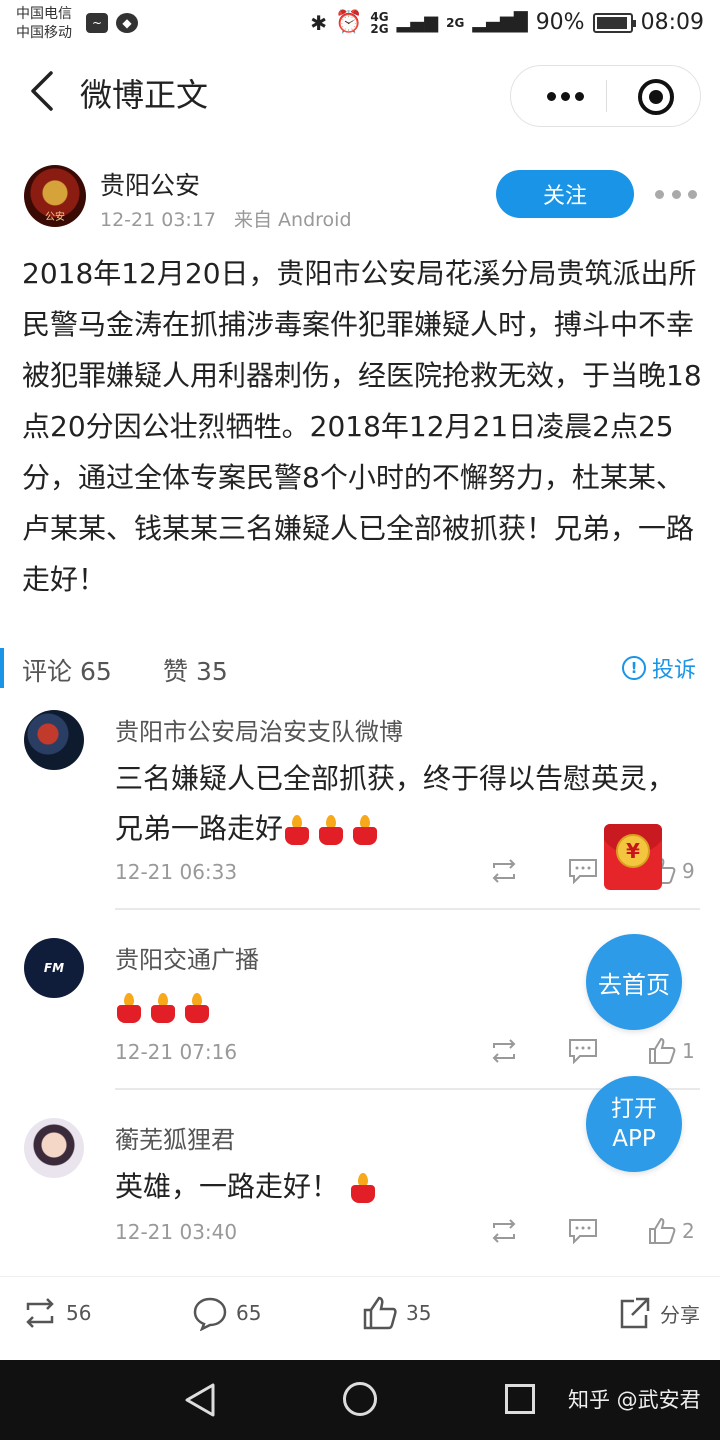 The image size is (720, 1440). What do you see at coordinates (633, 851) in the screenshot?
I see `yuan-coin-icon: ¥` at bounding box center [633, 851].